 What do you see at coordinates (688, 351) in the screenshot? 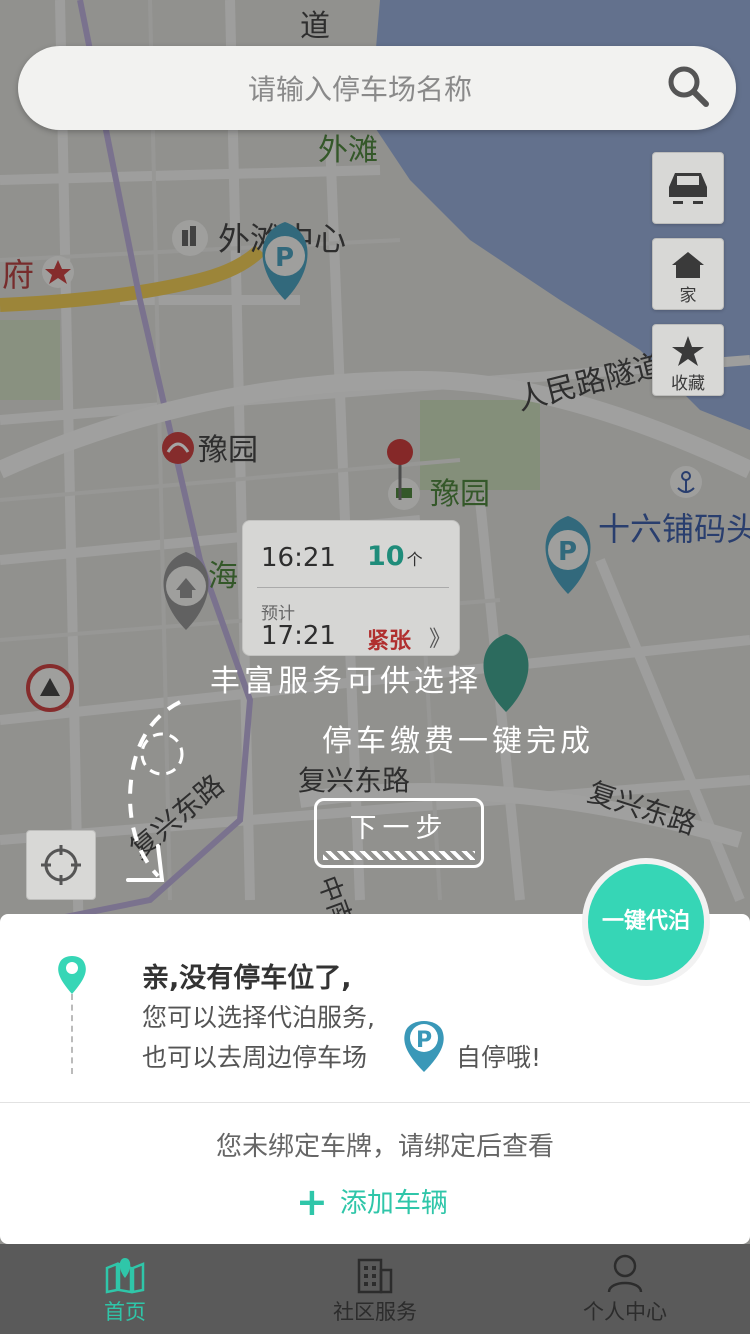
I see `star-outline-icon` at bounding box center [688, 351].